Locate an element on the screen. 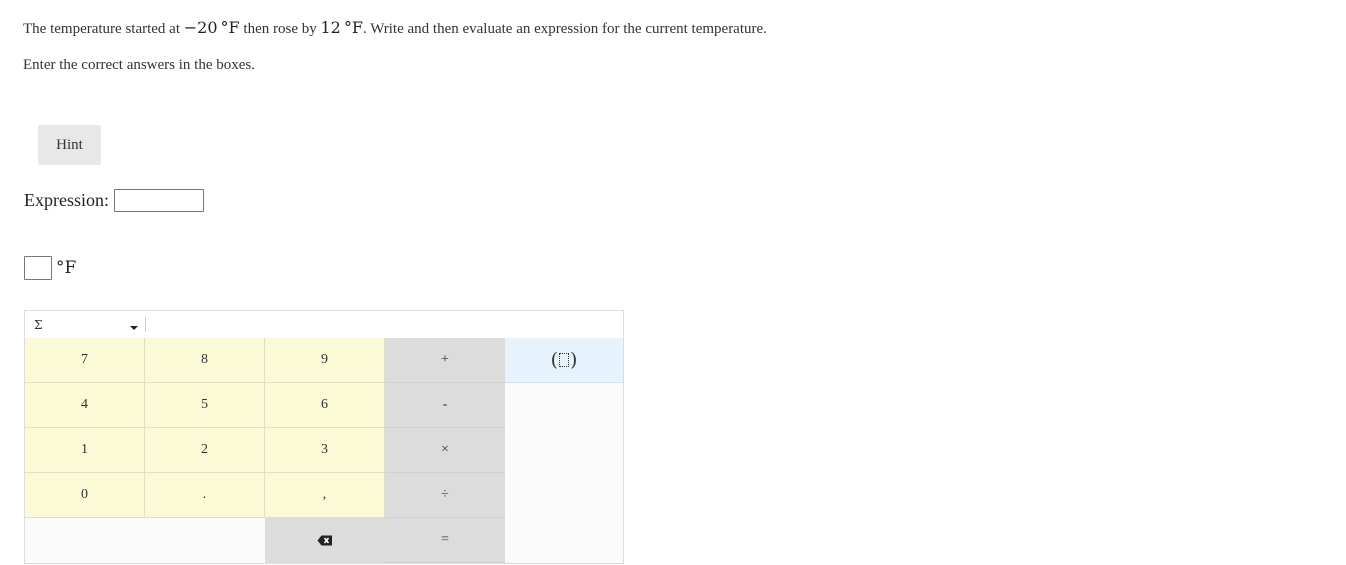 Image resolution: width=1346 pixels, height=565 pixels. start-temperature: −20 is located at coordinates (200, 27).